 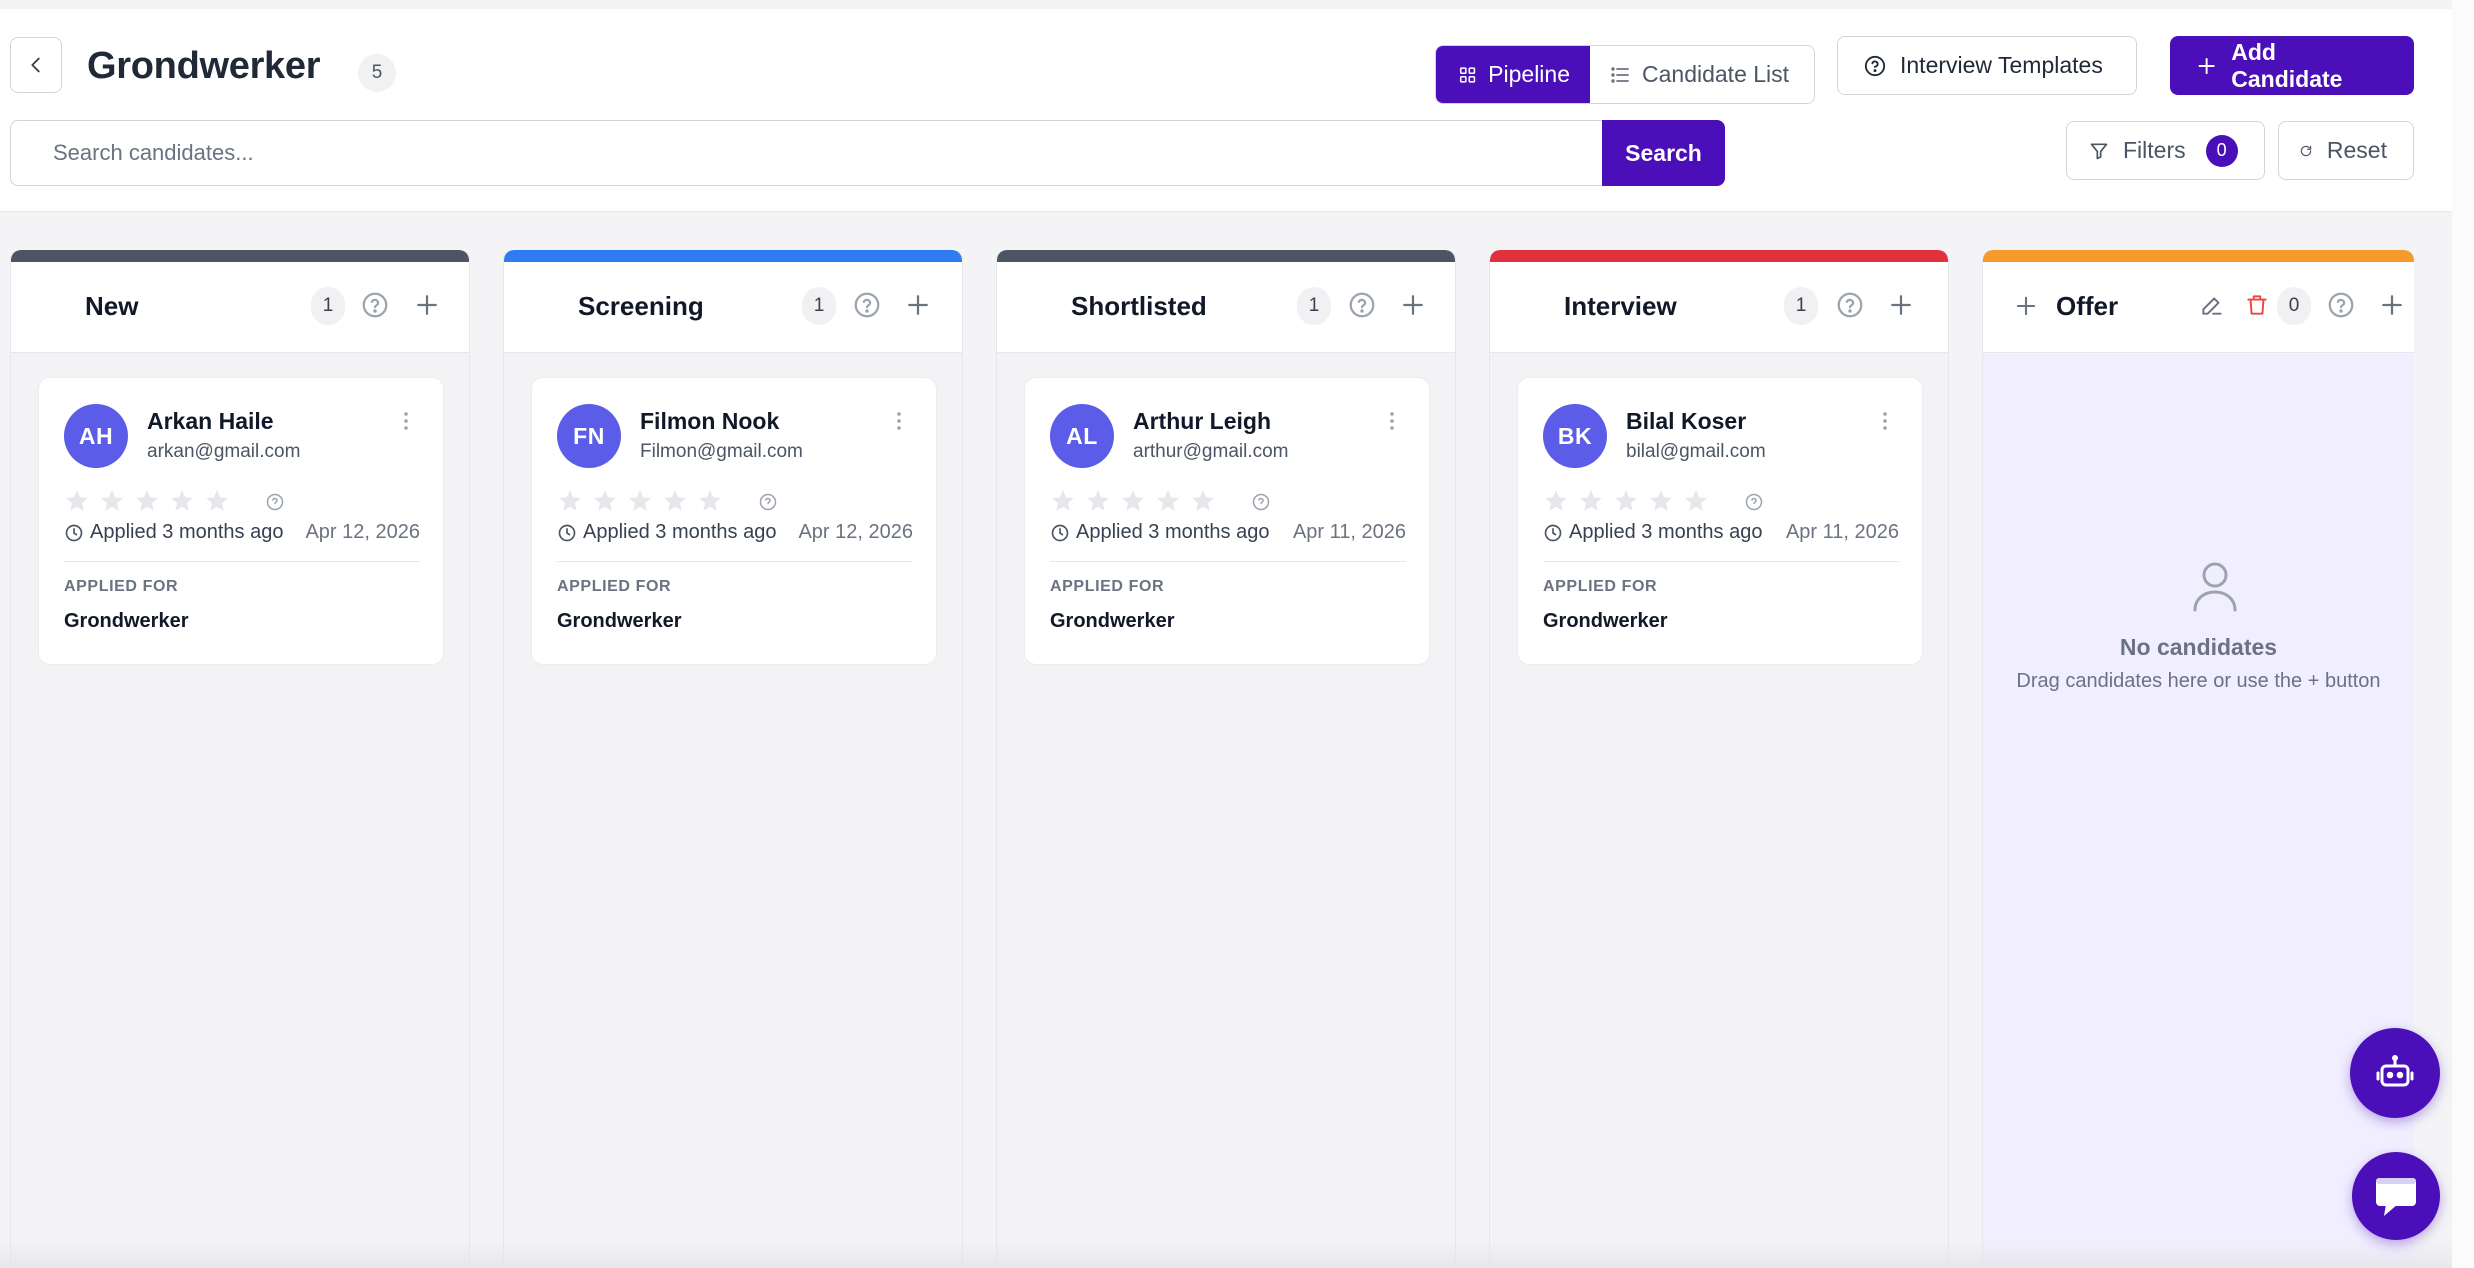 What do you see at coordinates (240, 307) in the screenshot?
I see `column-header: New 1` at bounding box center [240, 307].